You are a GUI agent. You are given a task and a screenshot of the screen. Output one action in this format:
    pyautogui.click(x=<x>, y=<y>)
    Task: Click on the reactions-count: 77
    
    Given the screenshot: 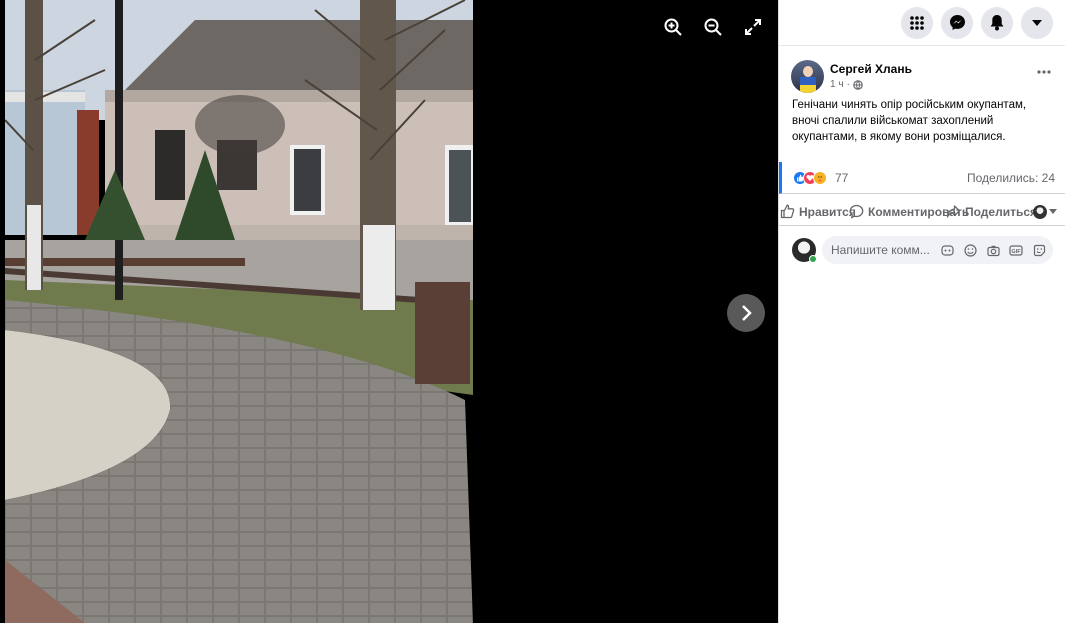 What is the action you would take?
    pyautogui.click(x=842, y=177)
    